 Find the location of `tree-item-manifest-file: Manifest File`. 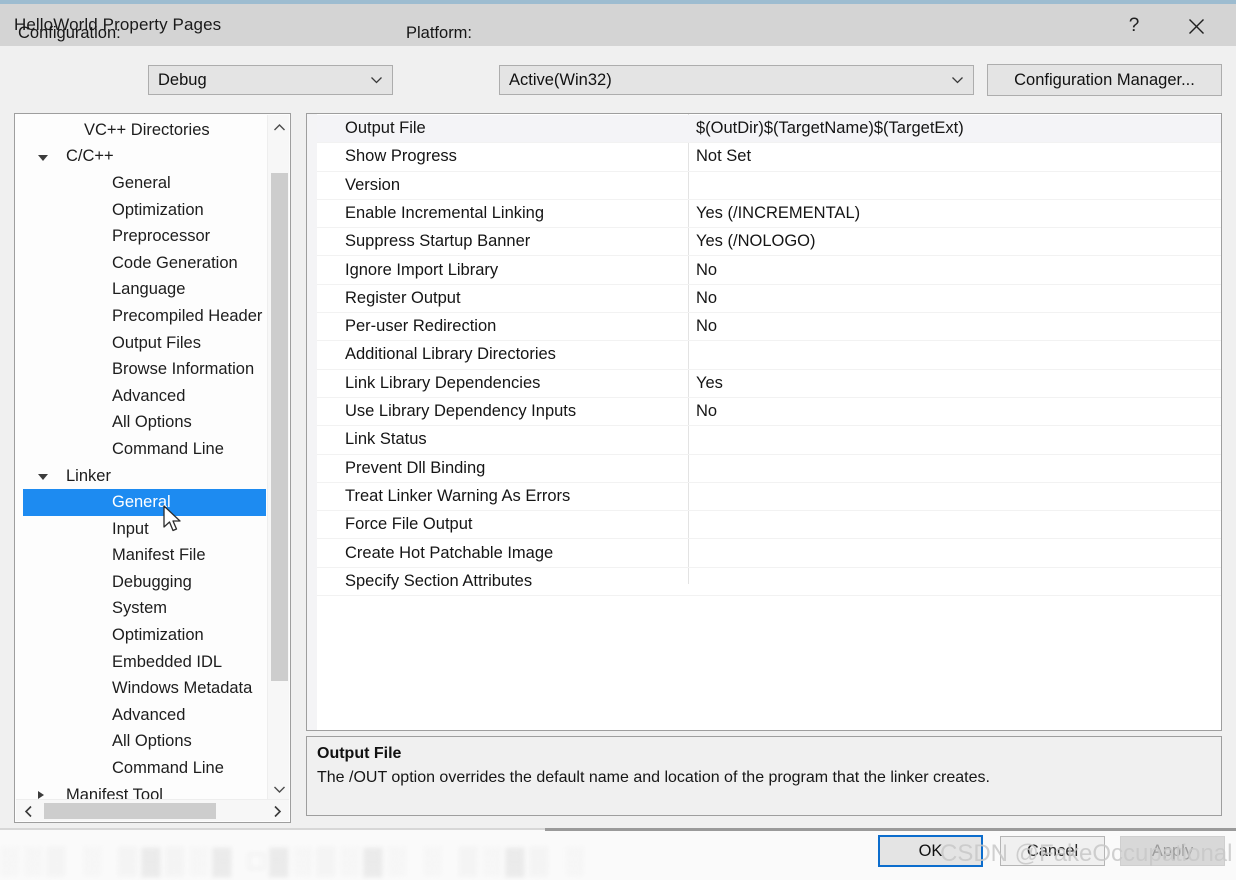

tree-item-manifest-file: Manifest File is located at coordinates (142, 556).